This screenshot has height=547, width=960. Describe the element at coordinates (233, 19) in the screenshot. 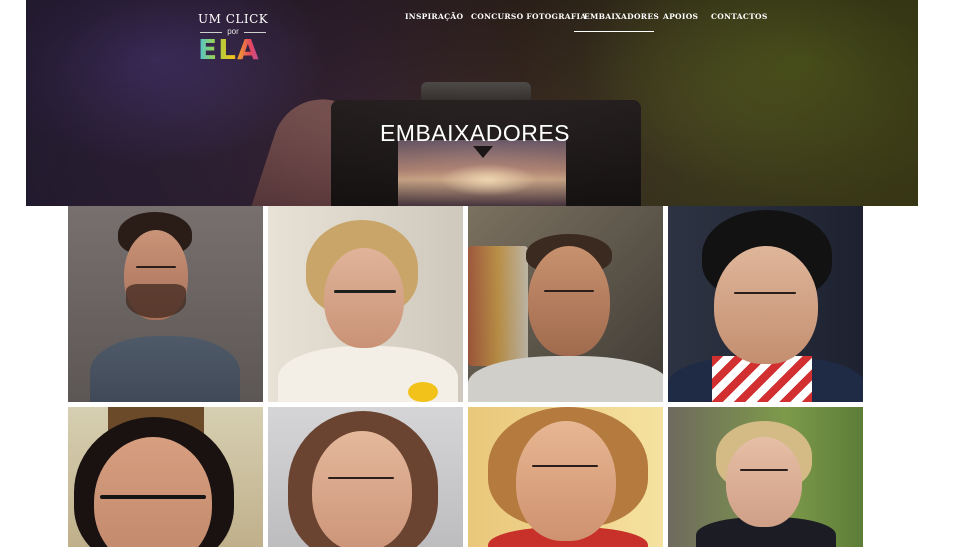

I see `logo-text-um-click: UM CLICK` at that location.